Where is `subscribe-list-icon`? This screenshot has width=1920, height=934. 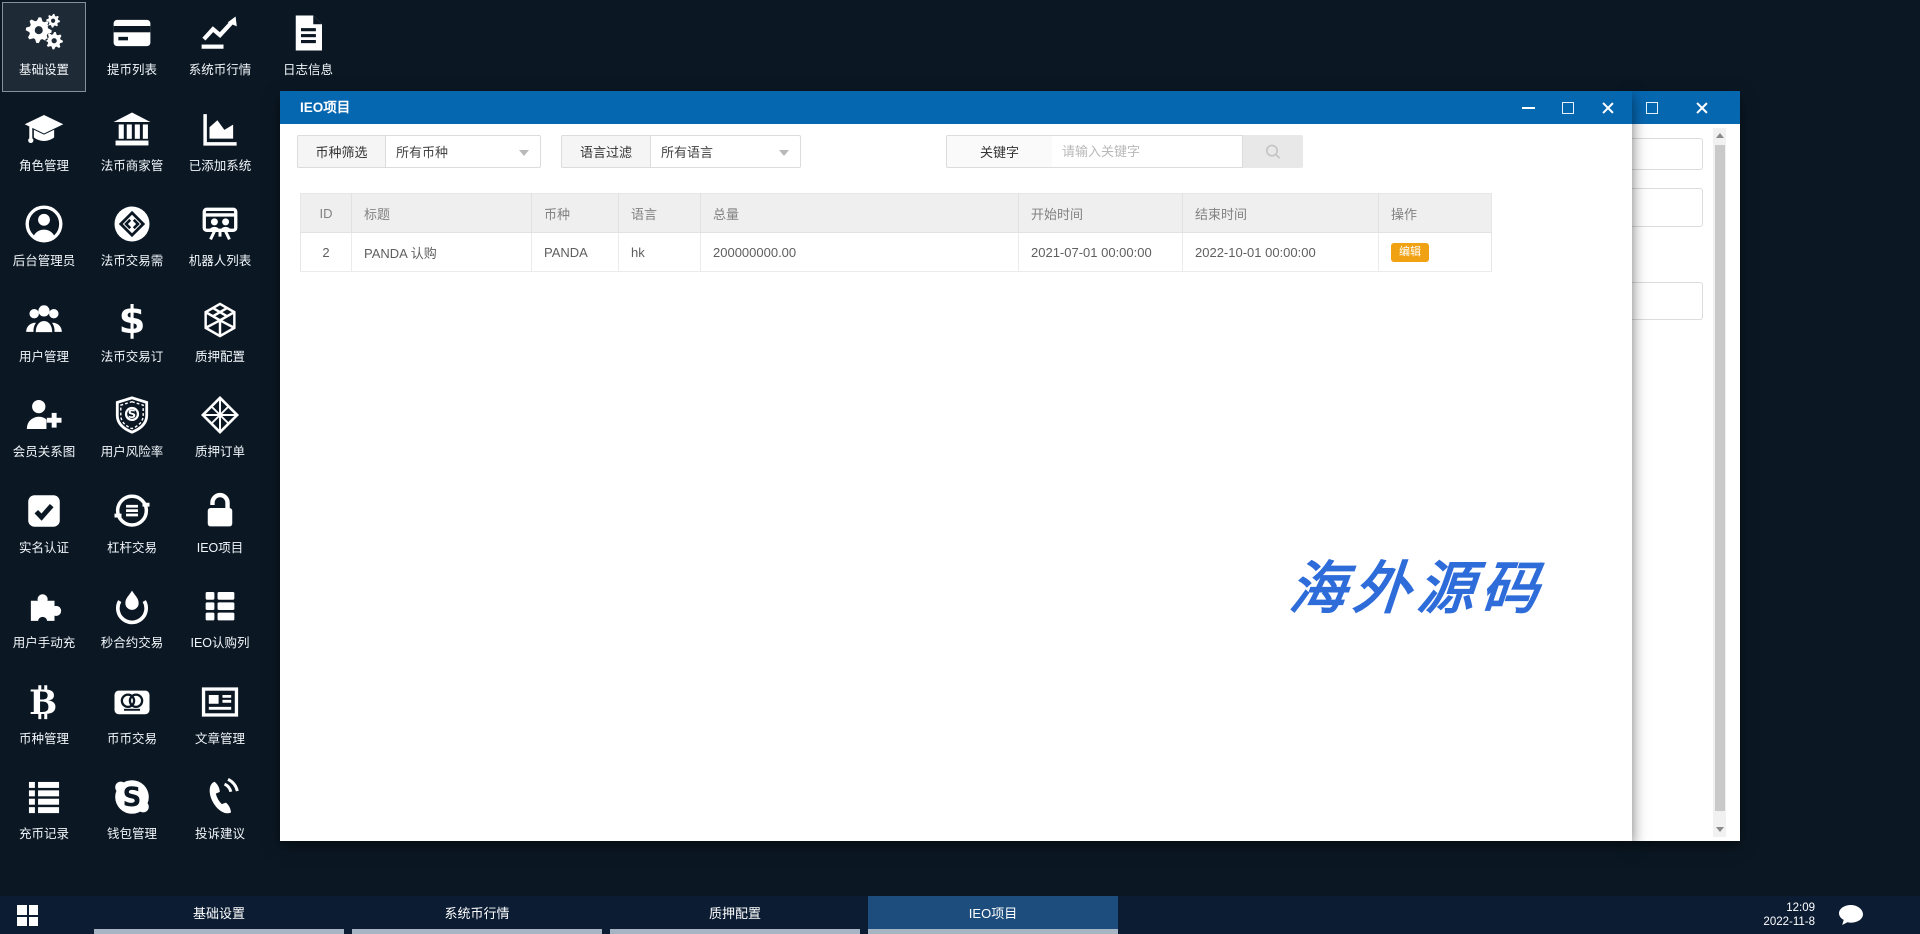
subscribe-list-icon is located at coordinates (220, 606).